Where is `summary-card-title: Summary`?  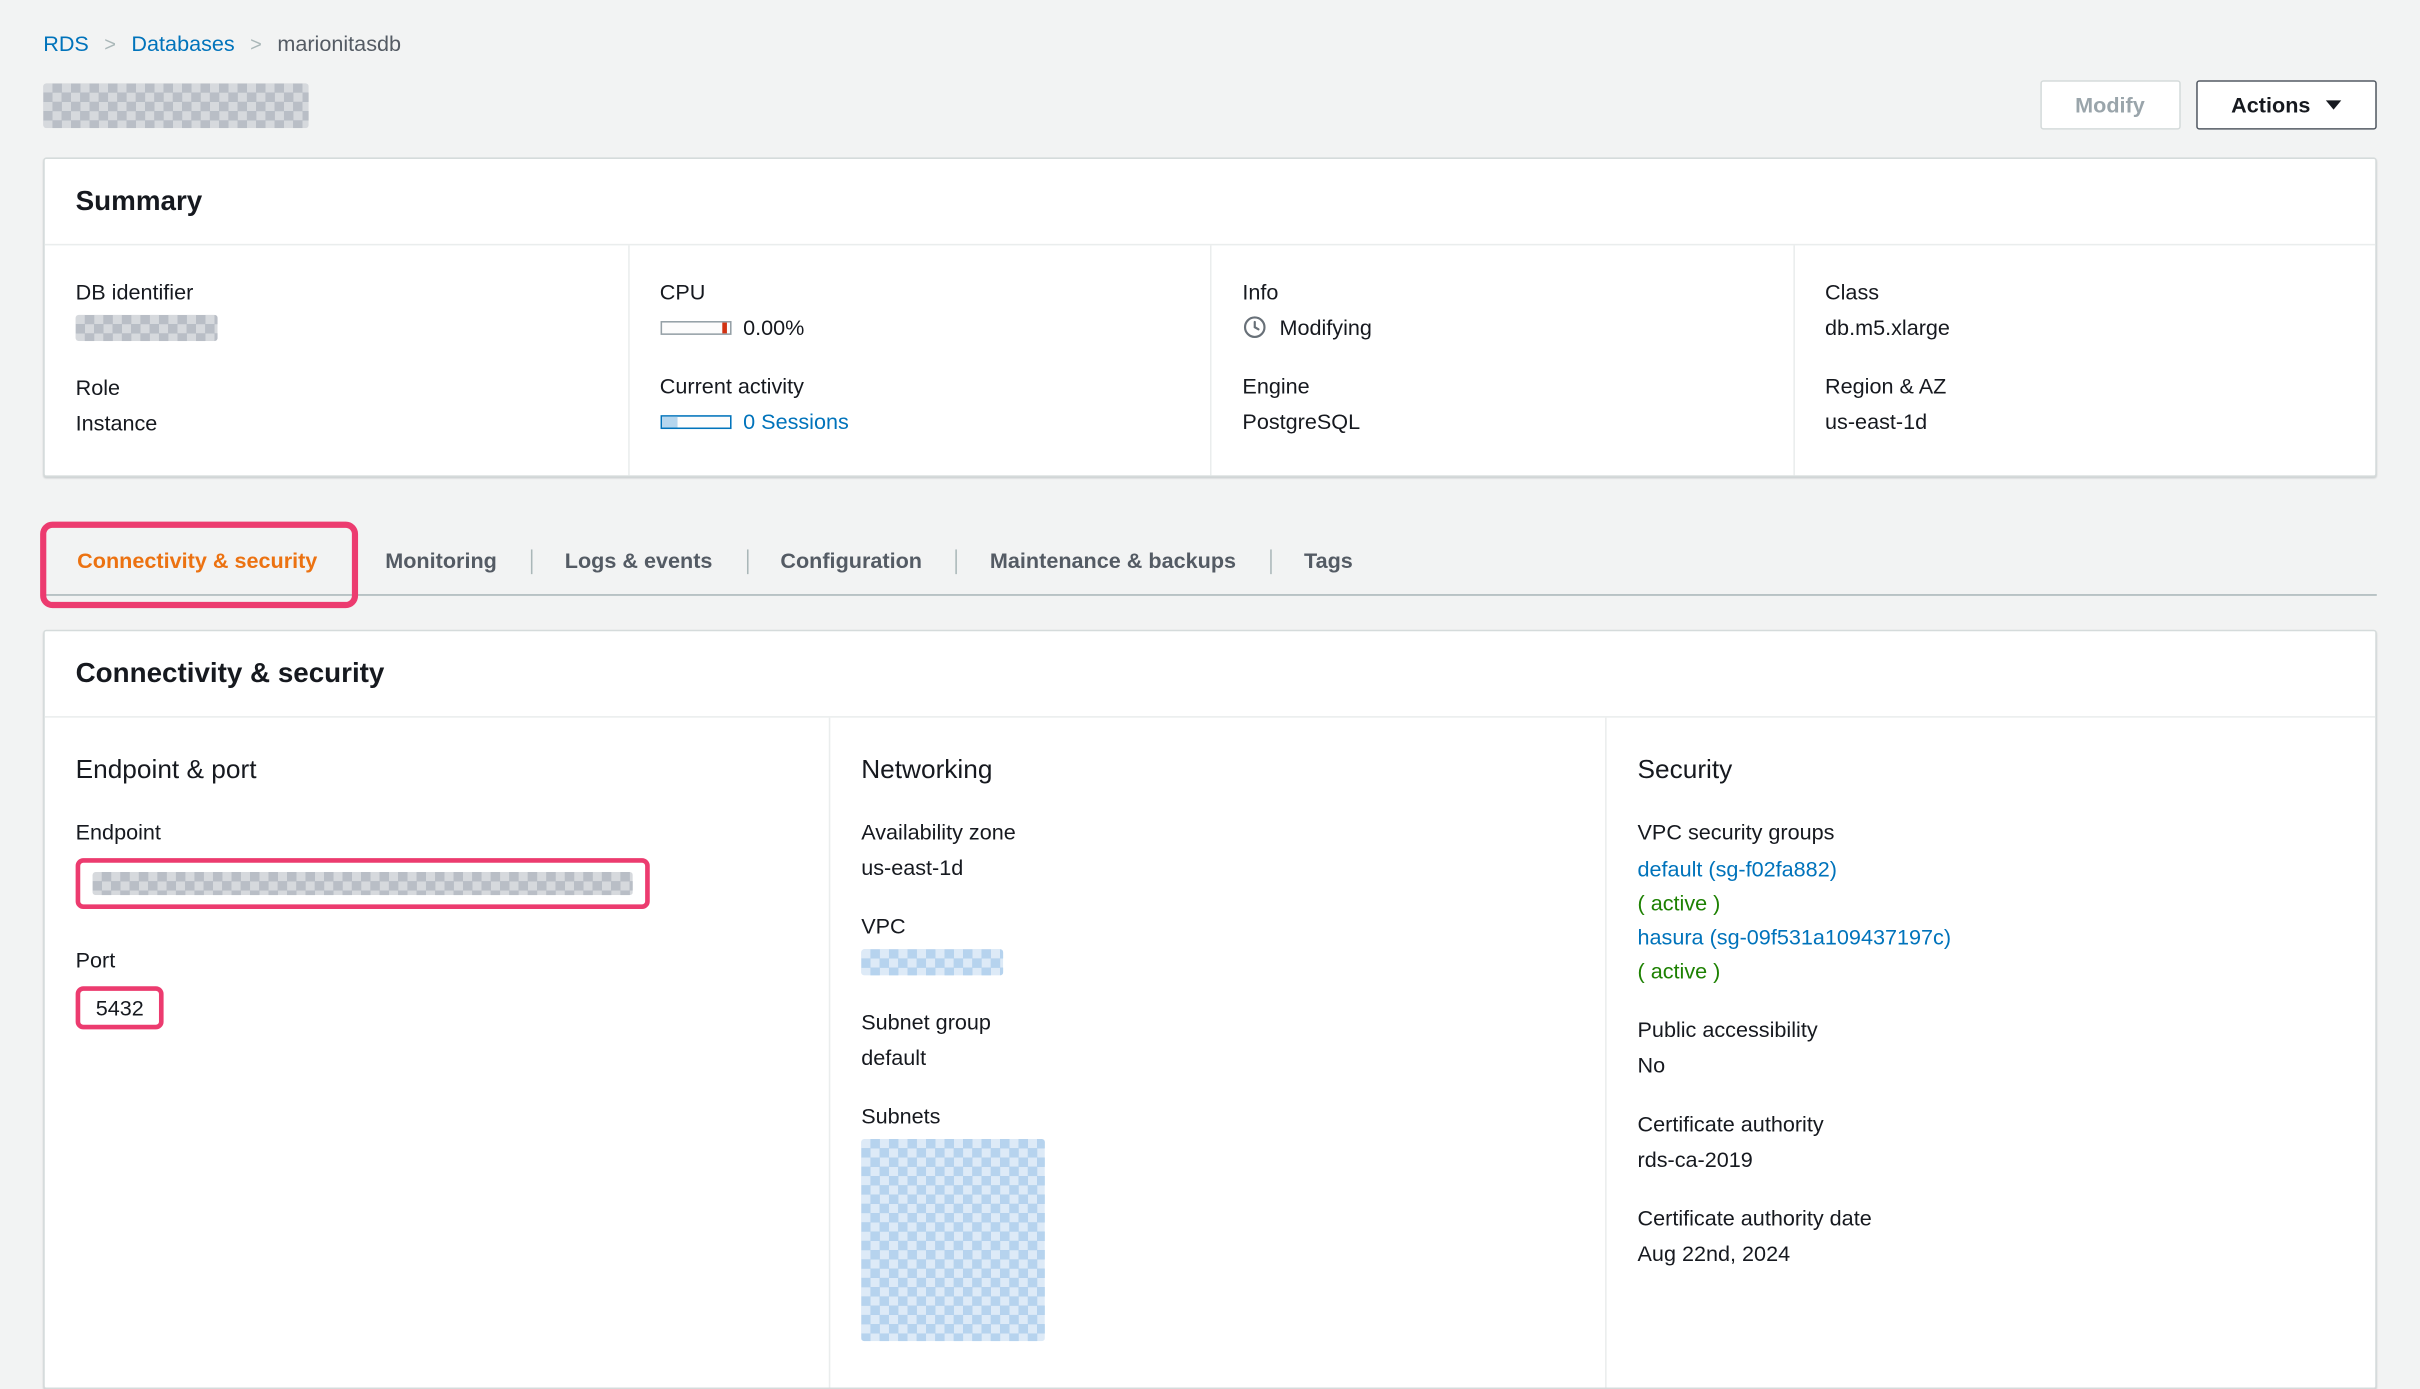
summary-card-title: Summary is located at coordinates (1210, 202).